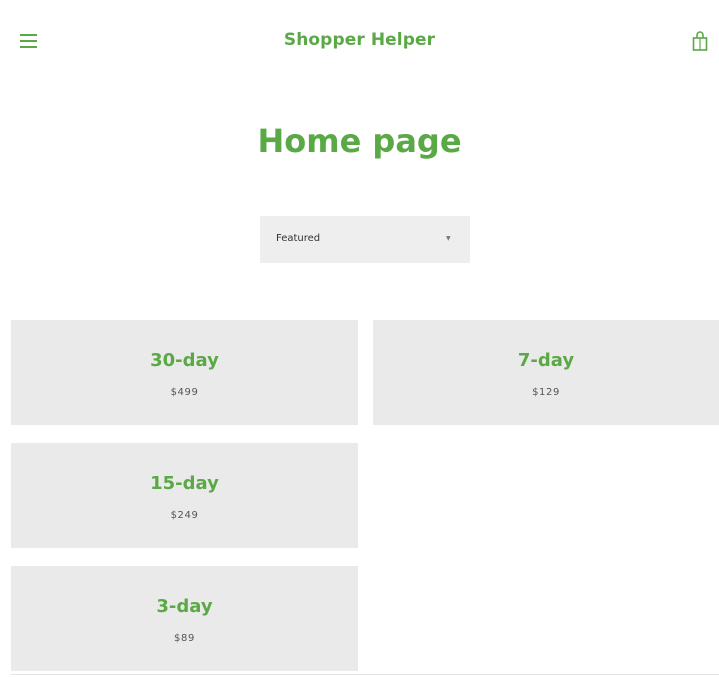 The height and width of the screenshot is (677, 719). Describe the element at coordinates (184, 618) in the screenshot. I see `product-card-3-day: 3-day $89` at that location.